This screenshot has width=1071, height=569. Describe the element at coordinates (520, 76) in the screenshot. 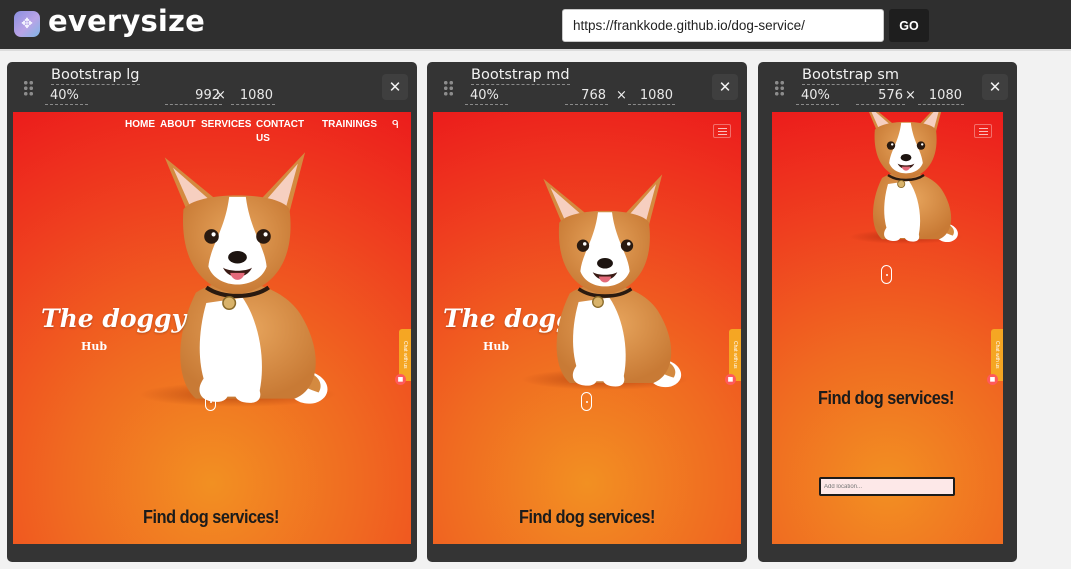

I see `panel-title: Bootstrap md` at that location.